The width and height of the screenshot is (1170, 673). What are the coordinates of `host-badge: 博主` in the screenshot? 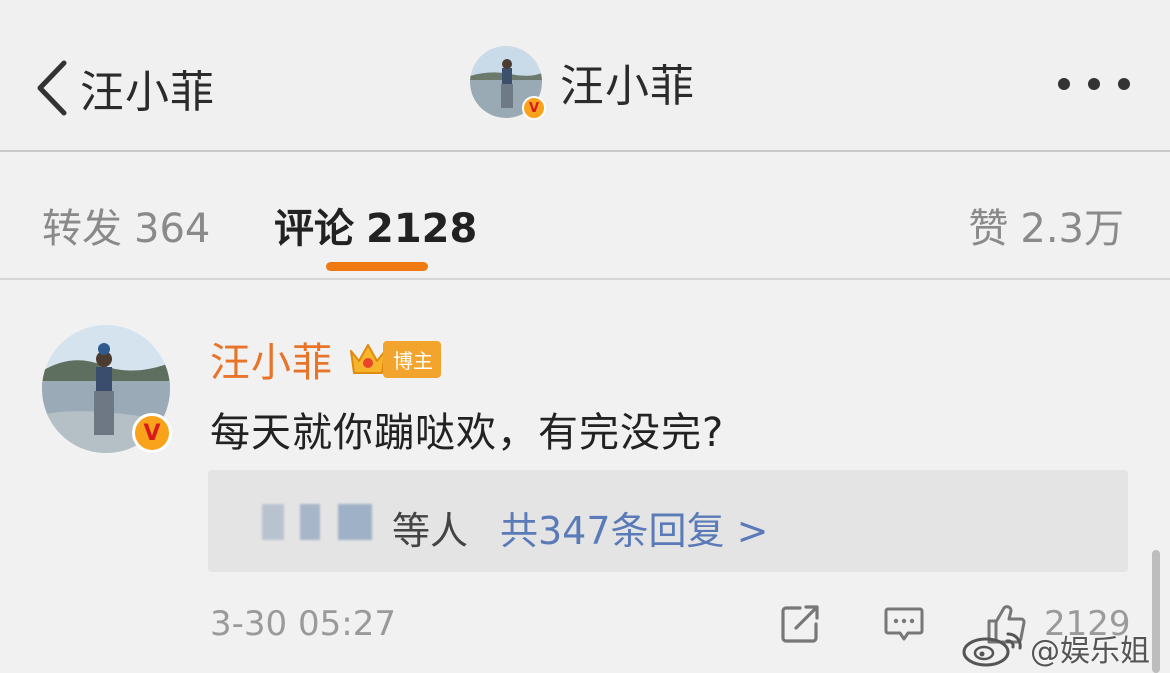 It's located at (394, 359).